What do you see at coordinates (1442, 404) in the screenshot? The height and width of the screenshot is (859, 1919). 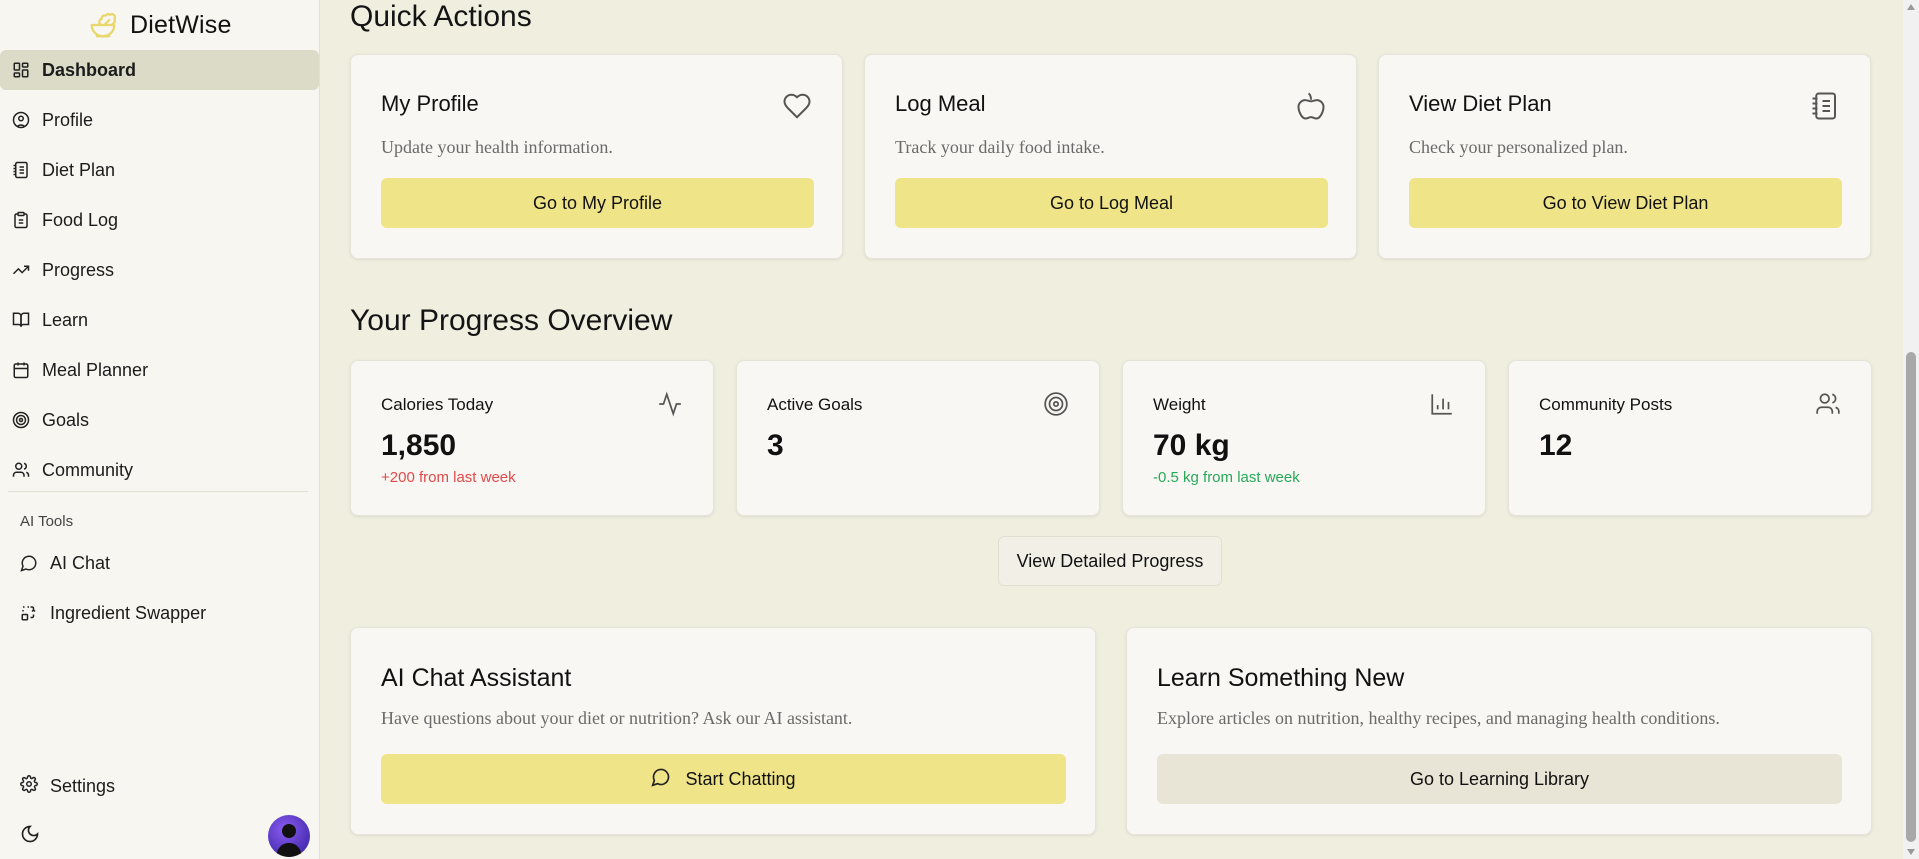 I see `bar-chart-icon` at bounding box center [1442, 404].